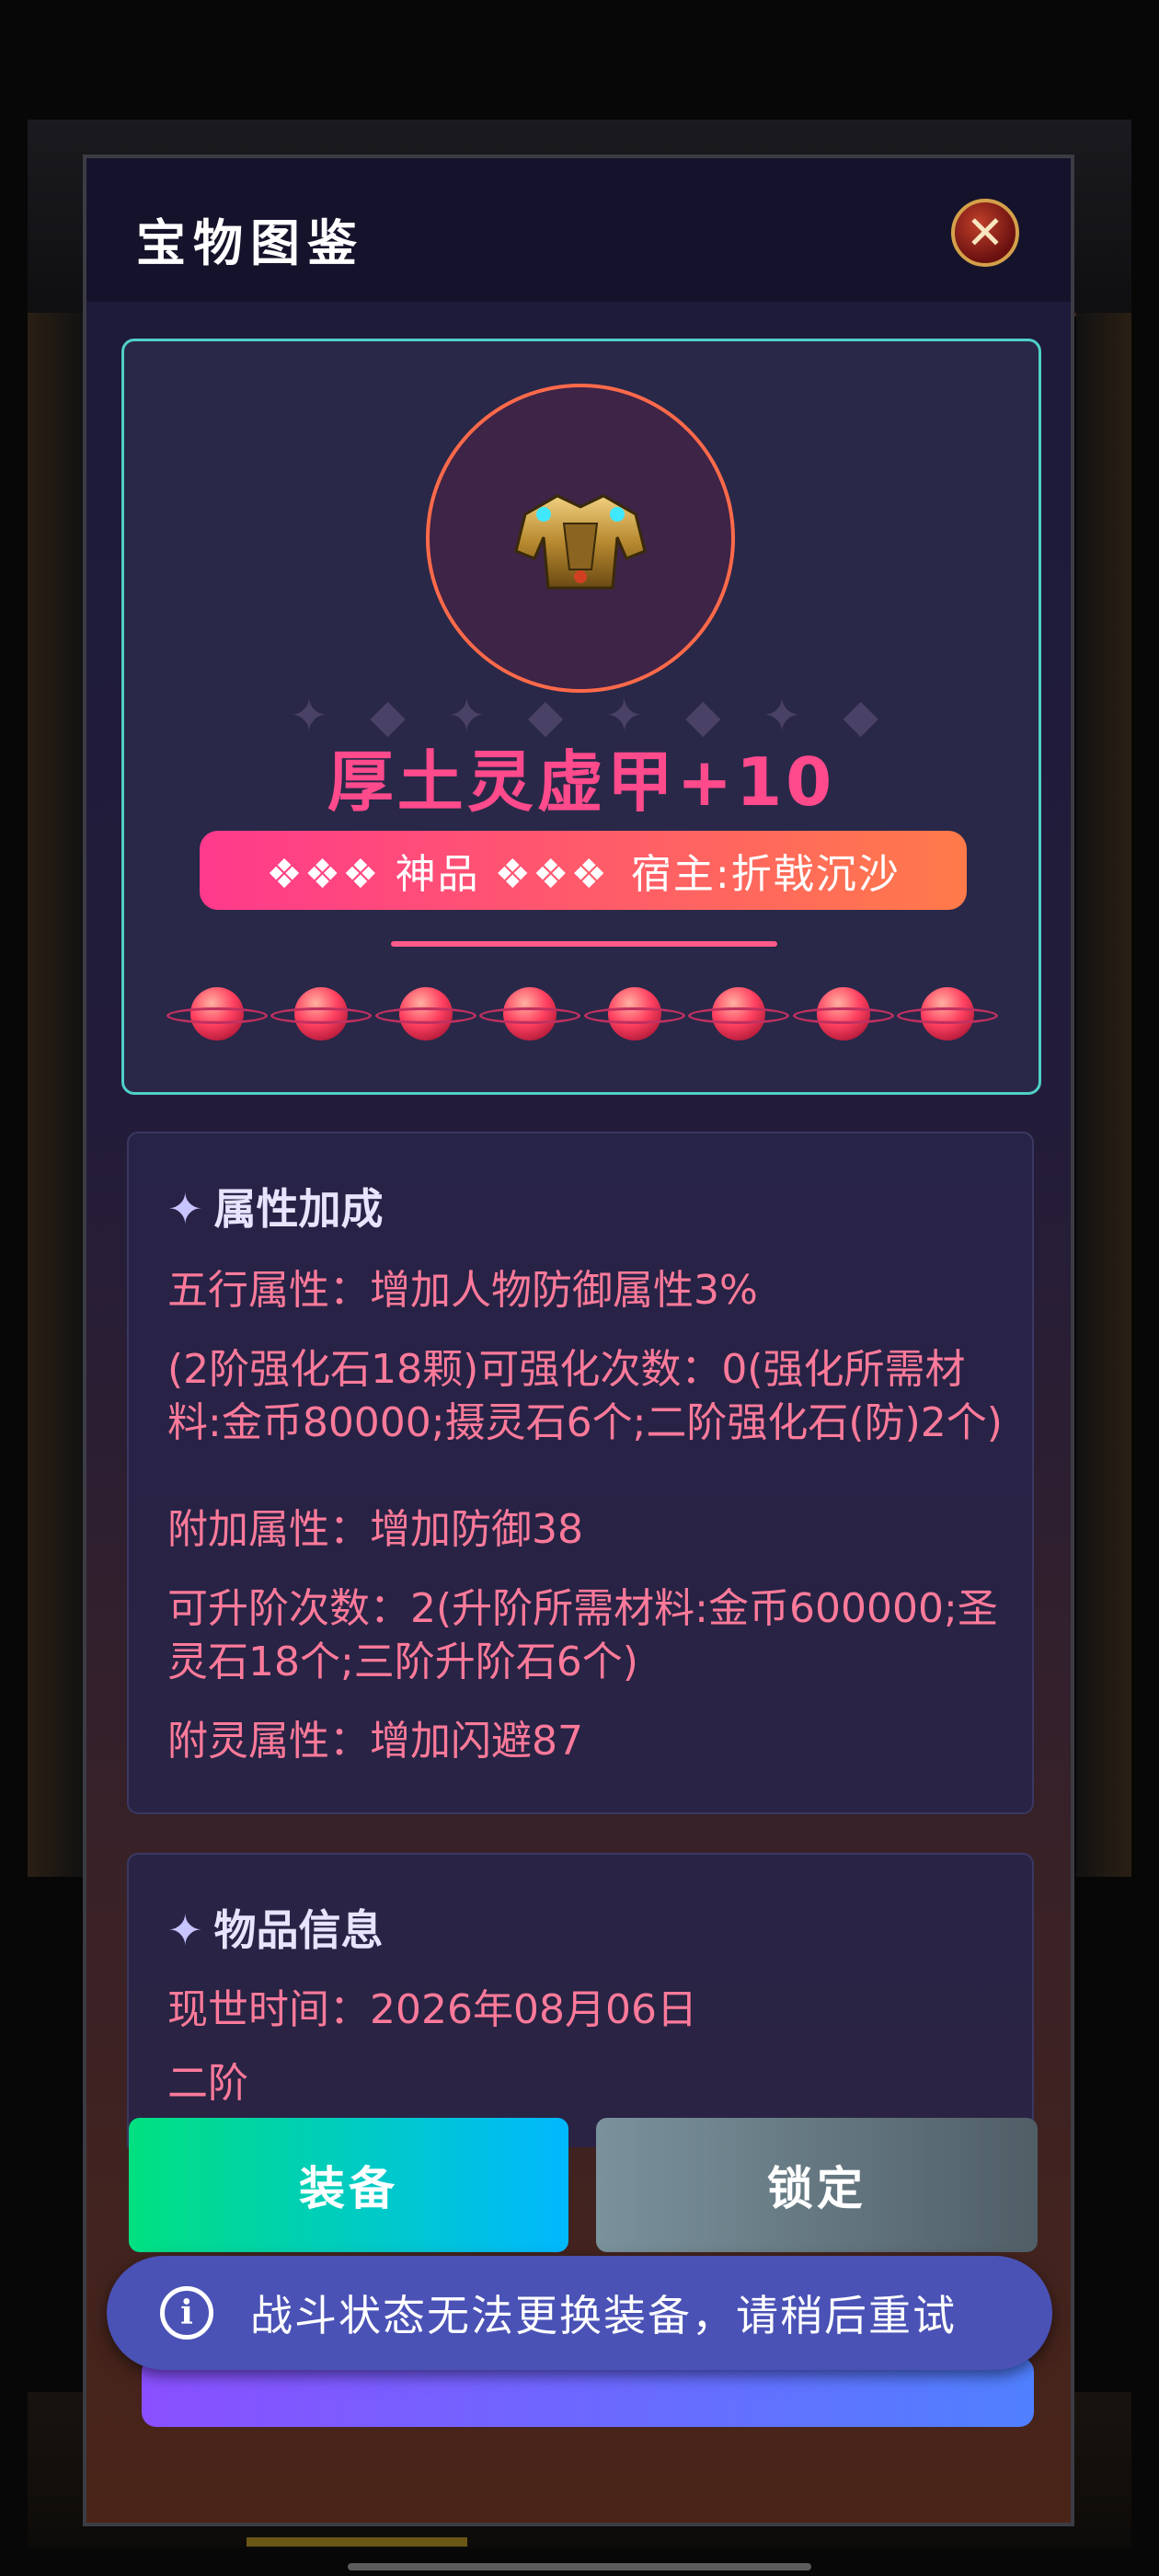 The image size is (1159, 2576). What do you see at coordinates (357, 2542) in the screenshot?
I see `background-tab-indicator` at bounding box center [357, 2542].